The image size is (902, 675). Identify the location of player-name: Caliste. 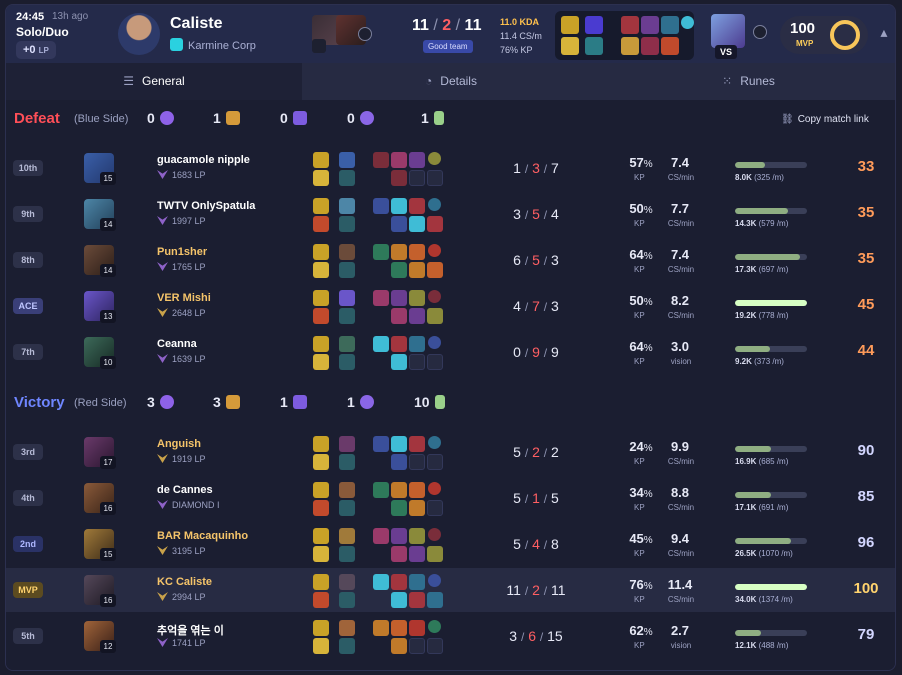
(196, 24).